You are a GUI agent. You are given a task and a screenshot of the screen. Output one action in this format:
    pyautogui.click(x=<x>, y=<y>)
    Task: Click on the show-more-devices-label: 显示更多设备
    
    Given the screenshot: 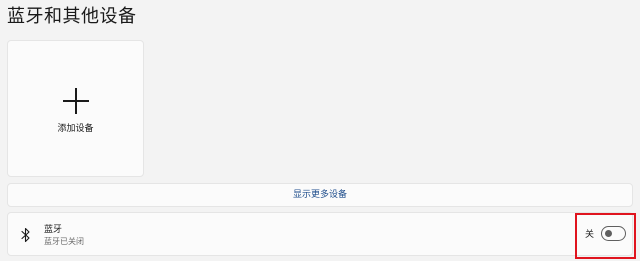 What is the action you would take?
    pyautogui.click(x=319, y=195)
    